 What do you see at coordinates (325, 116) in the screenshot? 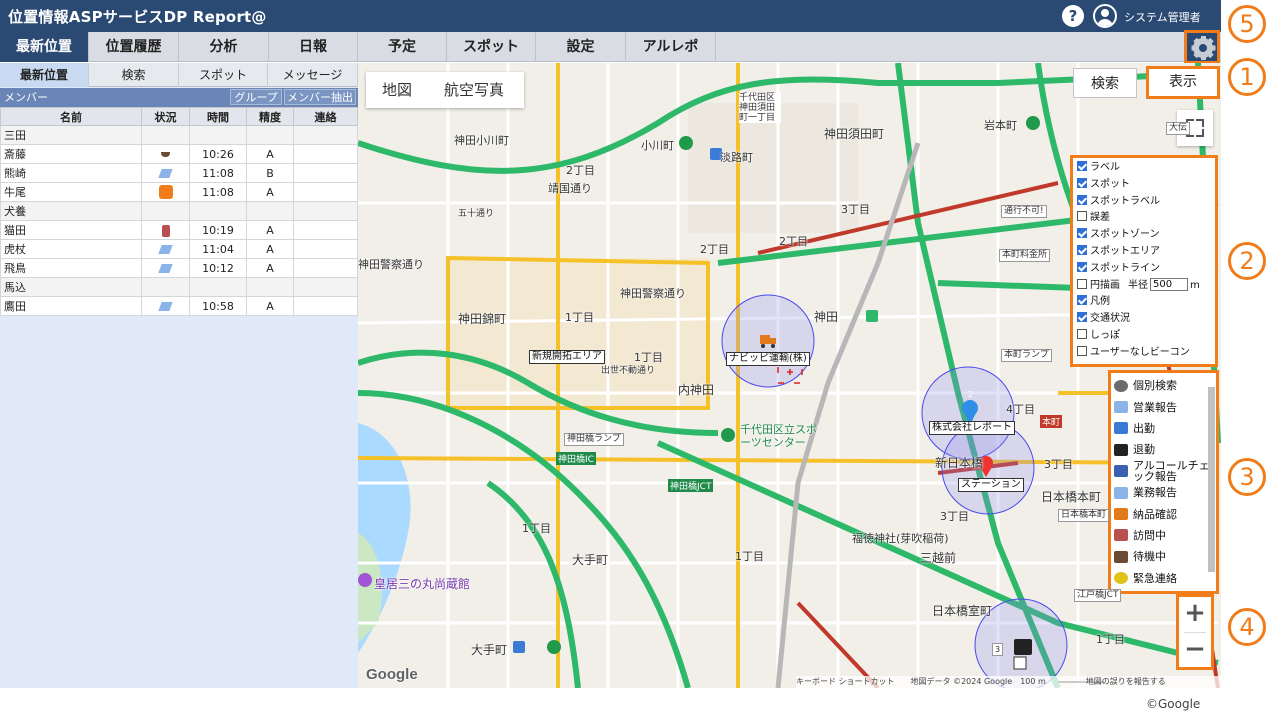
I see `col-contact: 連絡` at bounding box center [325, 116].